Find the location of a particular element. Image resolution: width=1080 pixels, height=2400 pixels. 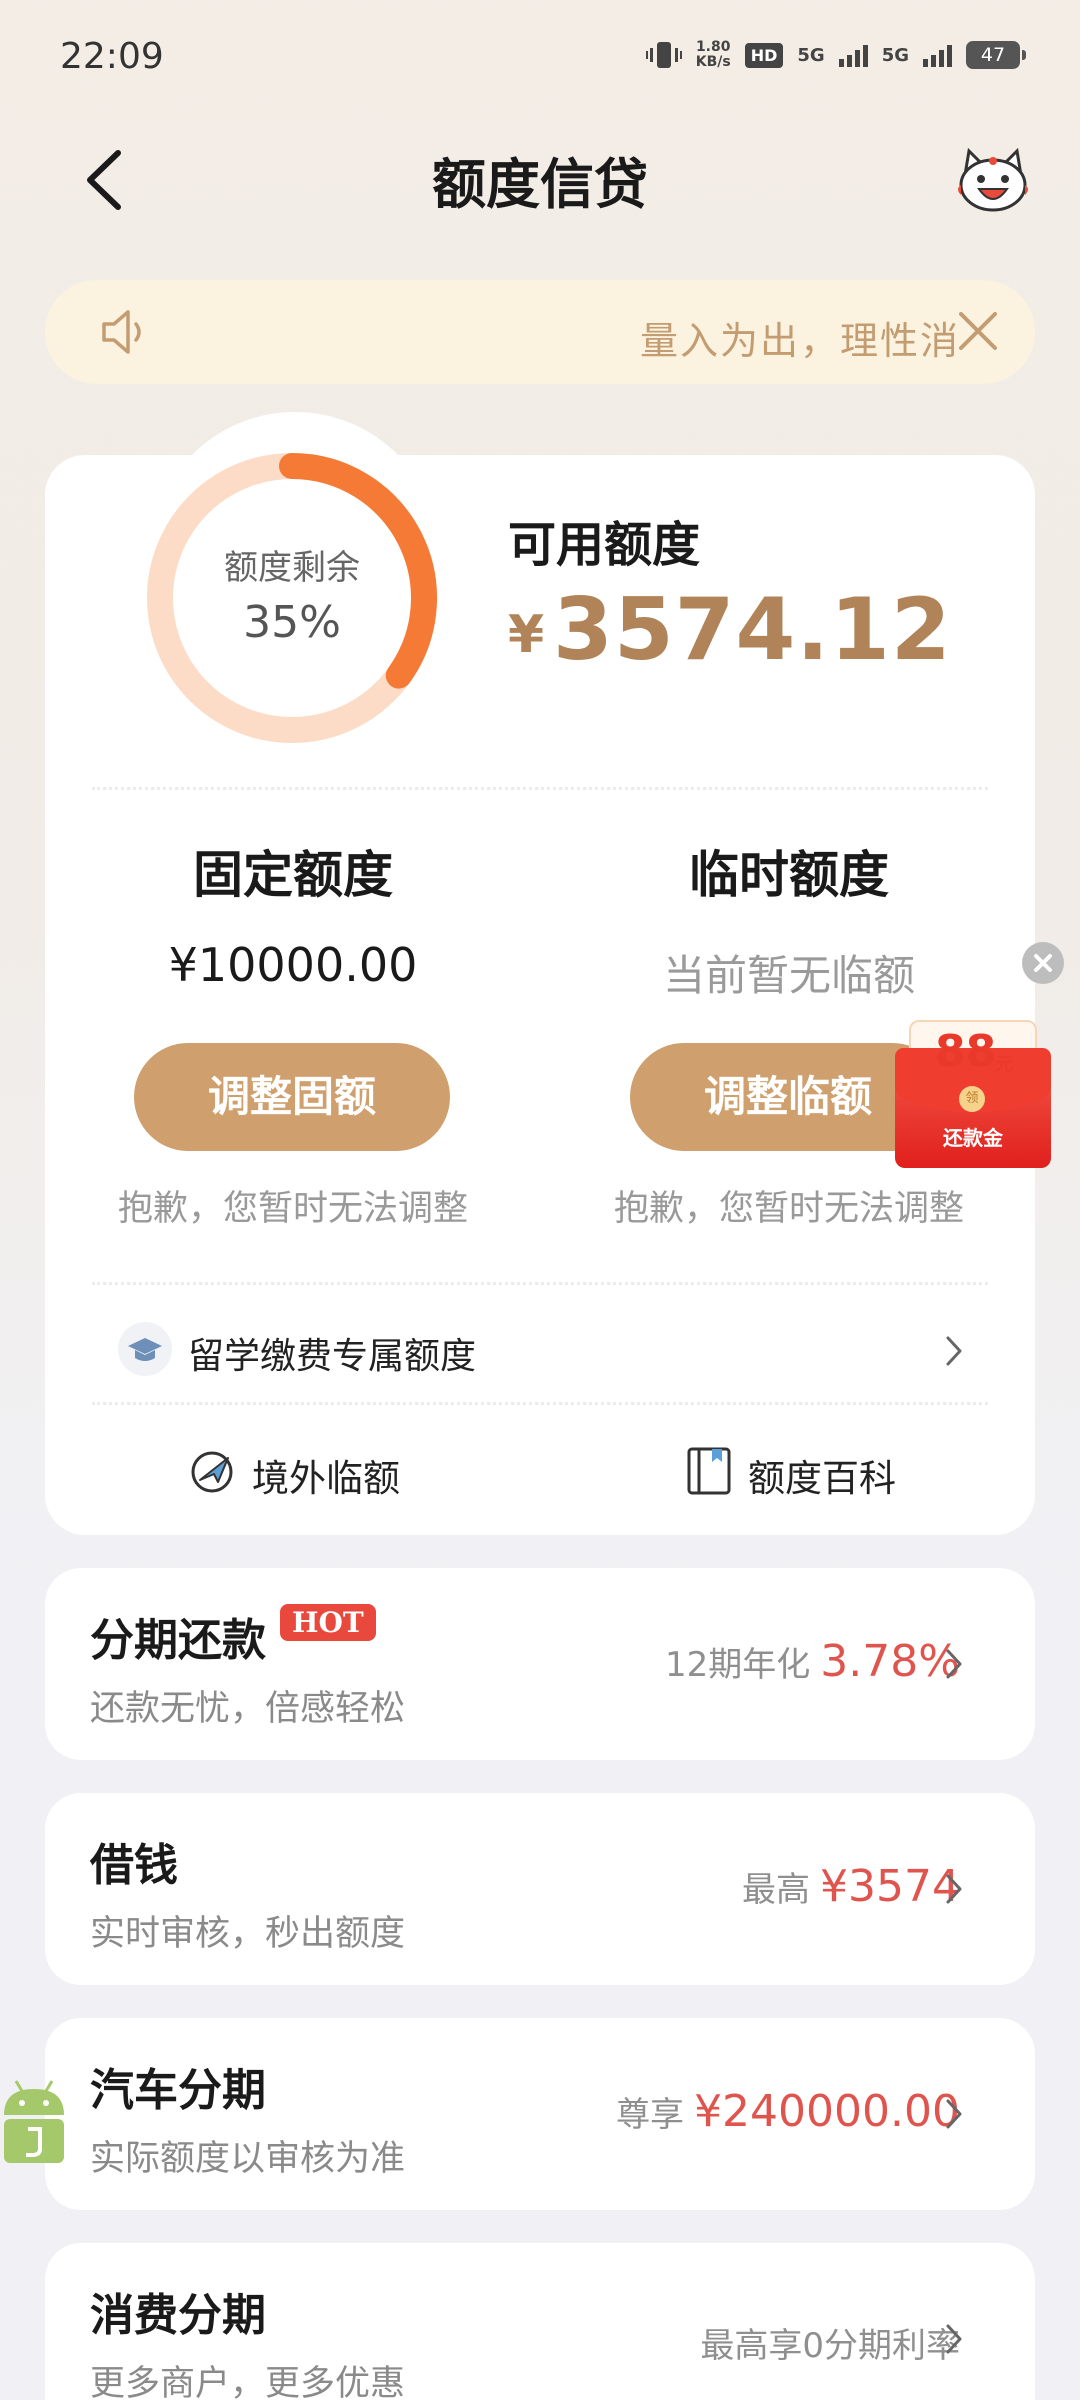

product-subtitle: 更多商户，更多优惠 is located at coordinates (248, 2382).